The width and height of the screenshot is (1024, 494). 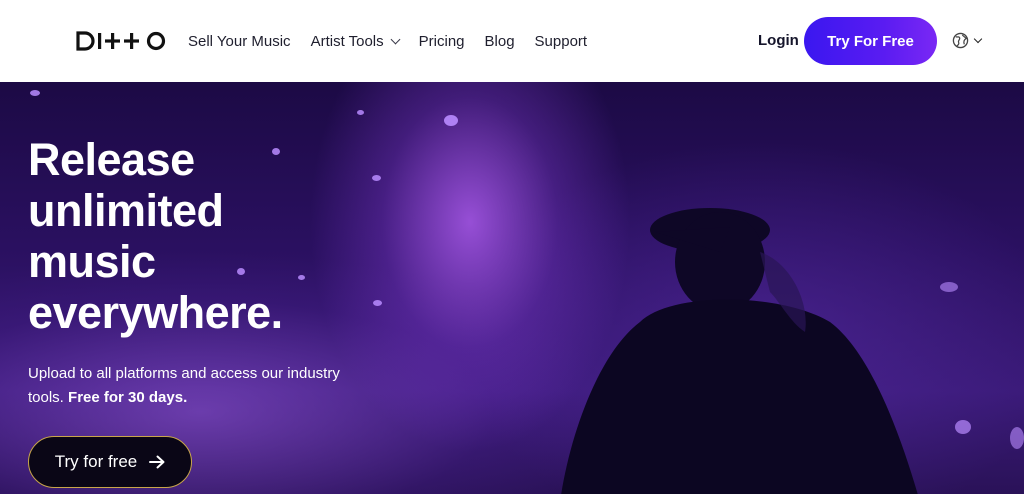 I want to click on try-for-free-button: Try For Free, so click(x=870, y=41).